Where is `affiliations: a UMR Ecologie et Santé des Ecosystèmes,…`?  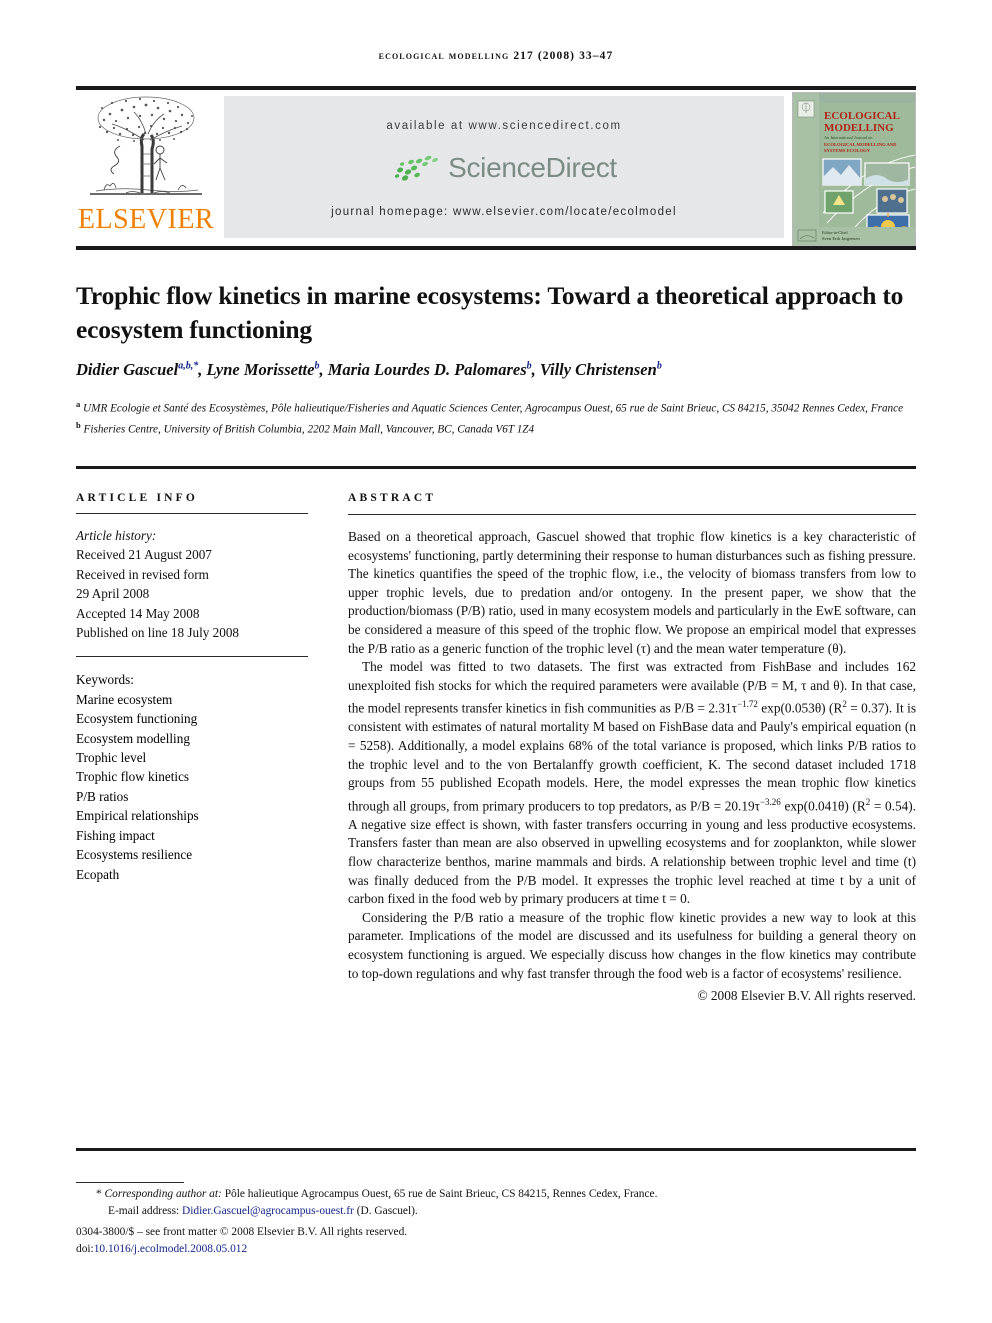
affiliations: a UMR Ecologie et Santé des Ecosystèmes,… is located at coordinates (501, 417).